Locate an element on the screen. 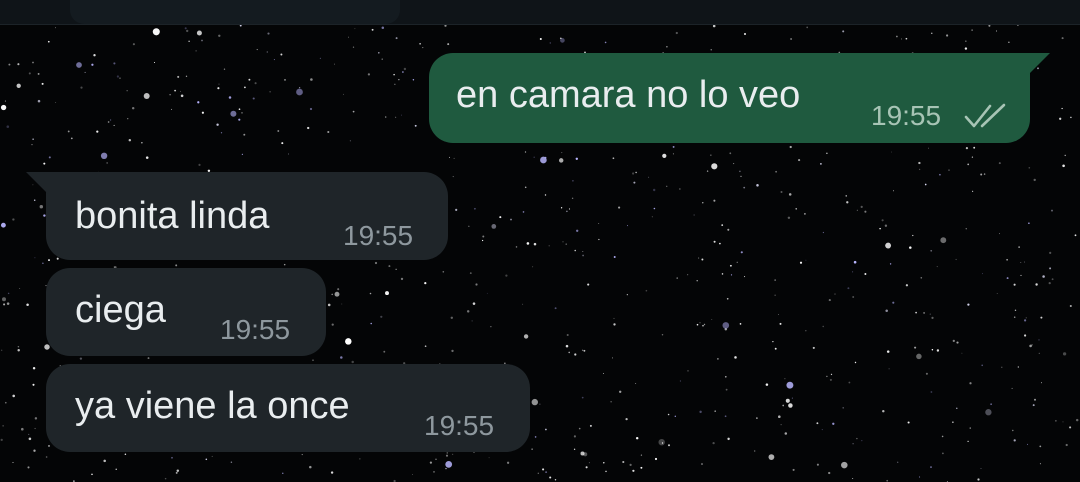 The image size is (1080, 482). message-bubble-outgoing: en camara no lo veo 19:55 is located at coordinates (739, 98).